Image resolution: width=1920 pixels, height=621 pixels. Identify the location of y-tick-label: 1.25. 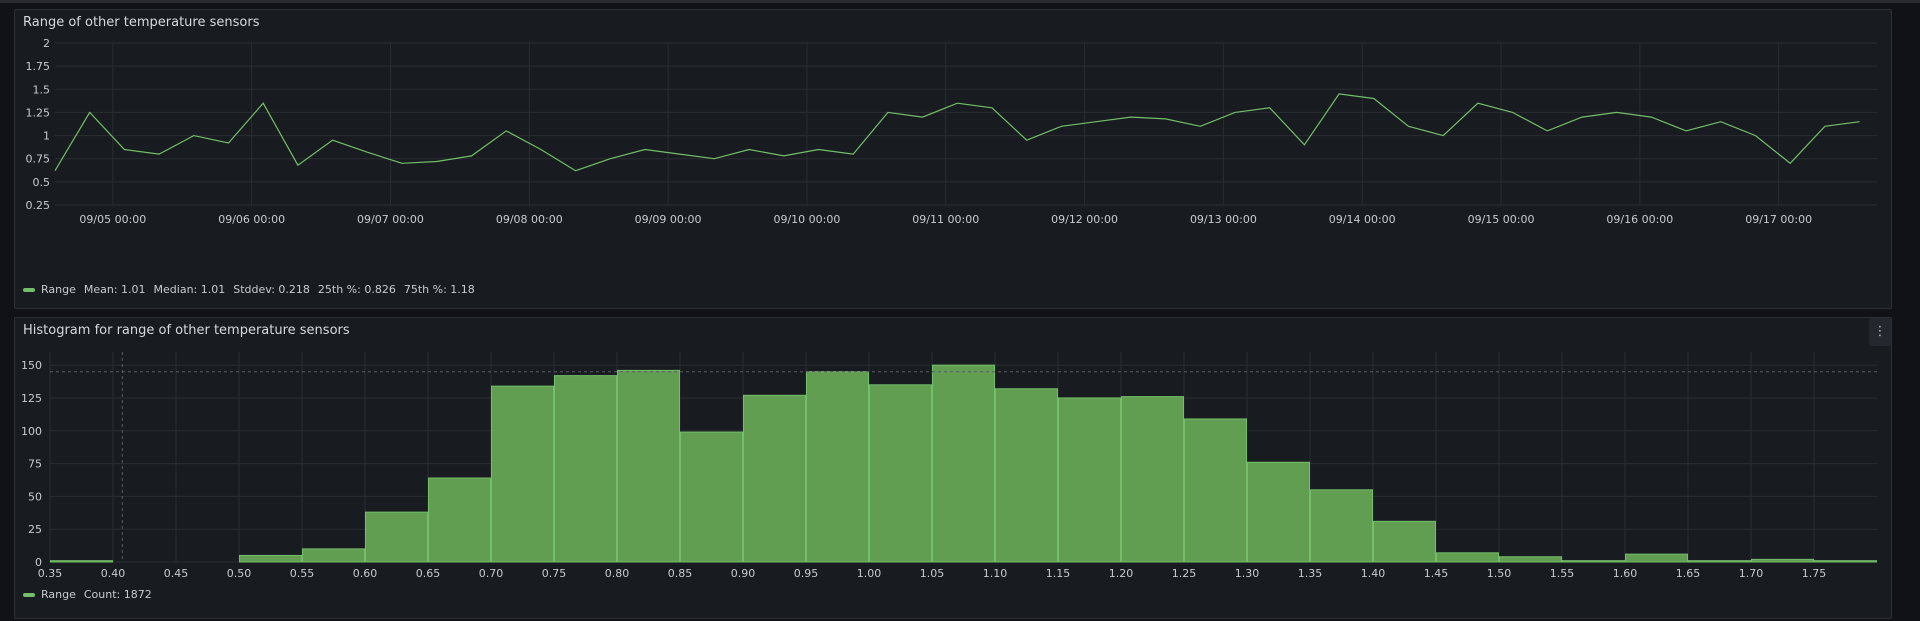
(38, 112).